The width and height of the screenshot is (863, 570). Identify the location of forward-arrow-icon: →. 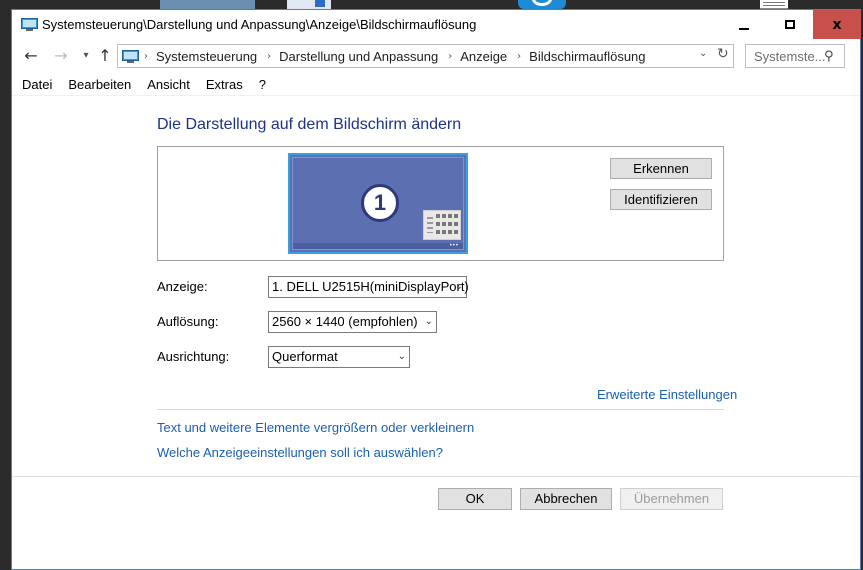
(61, 56).